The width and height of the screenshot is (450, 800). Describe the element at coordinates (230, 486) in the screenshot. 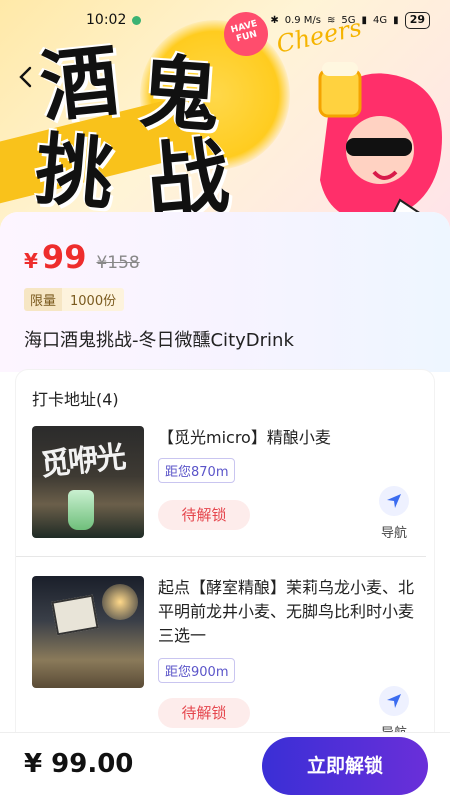

I see `checkin-item: 觅咿光 【觅光micro】精酿小麦 距您870m 待解锁 导航` at that location.